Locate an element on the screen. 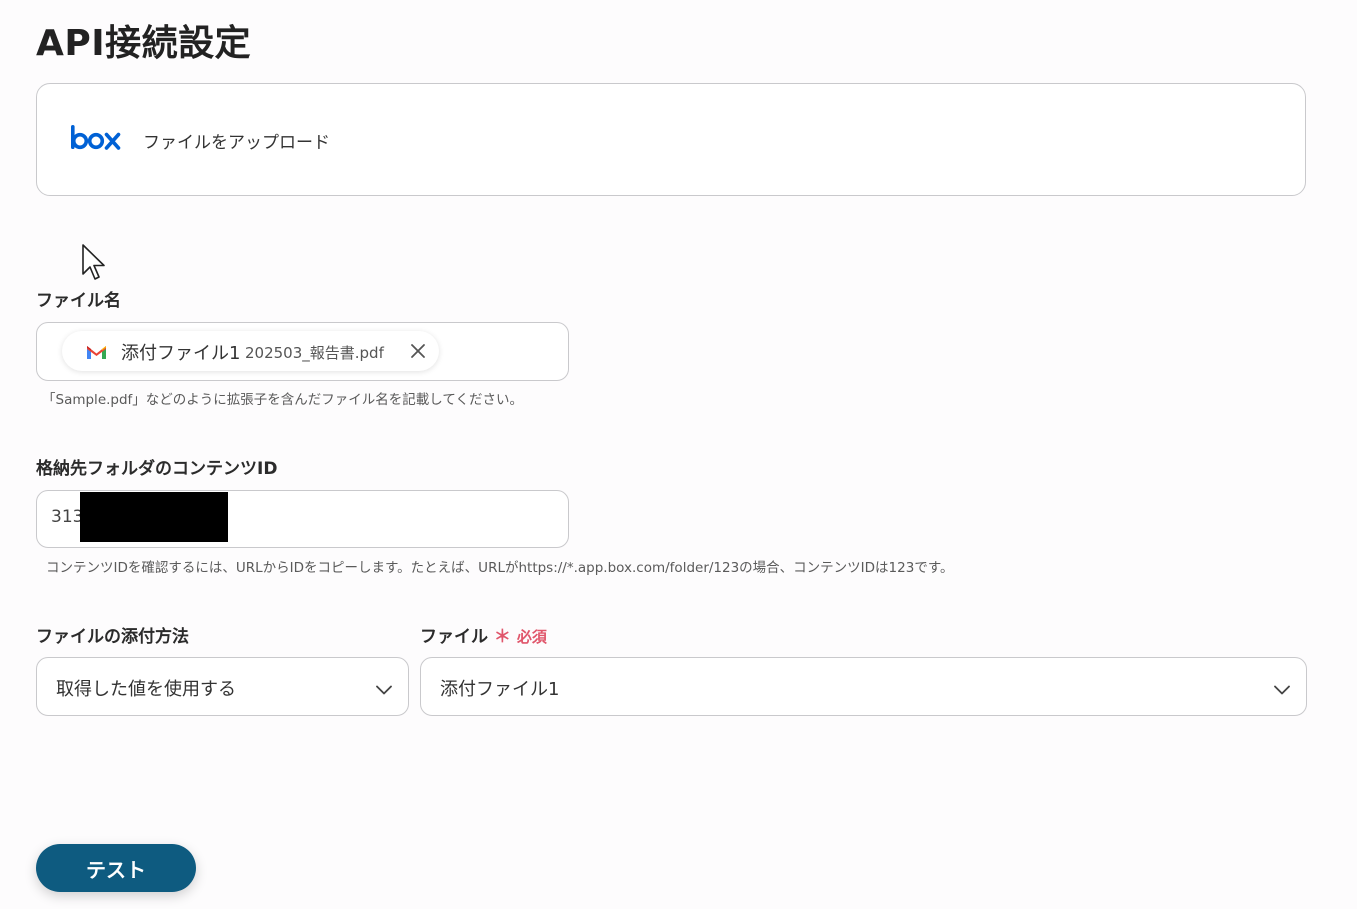 This screenshot has height=909, width=1357. file-name-label: ファイル名 is located at coordinates (78, 301).